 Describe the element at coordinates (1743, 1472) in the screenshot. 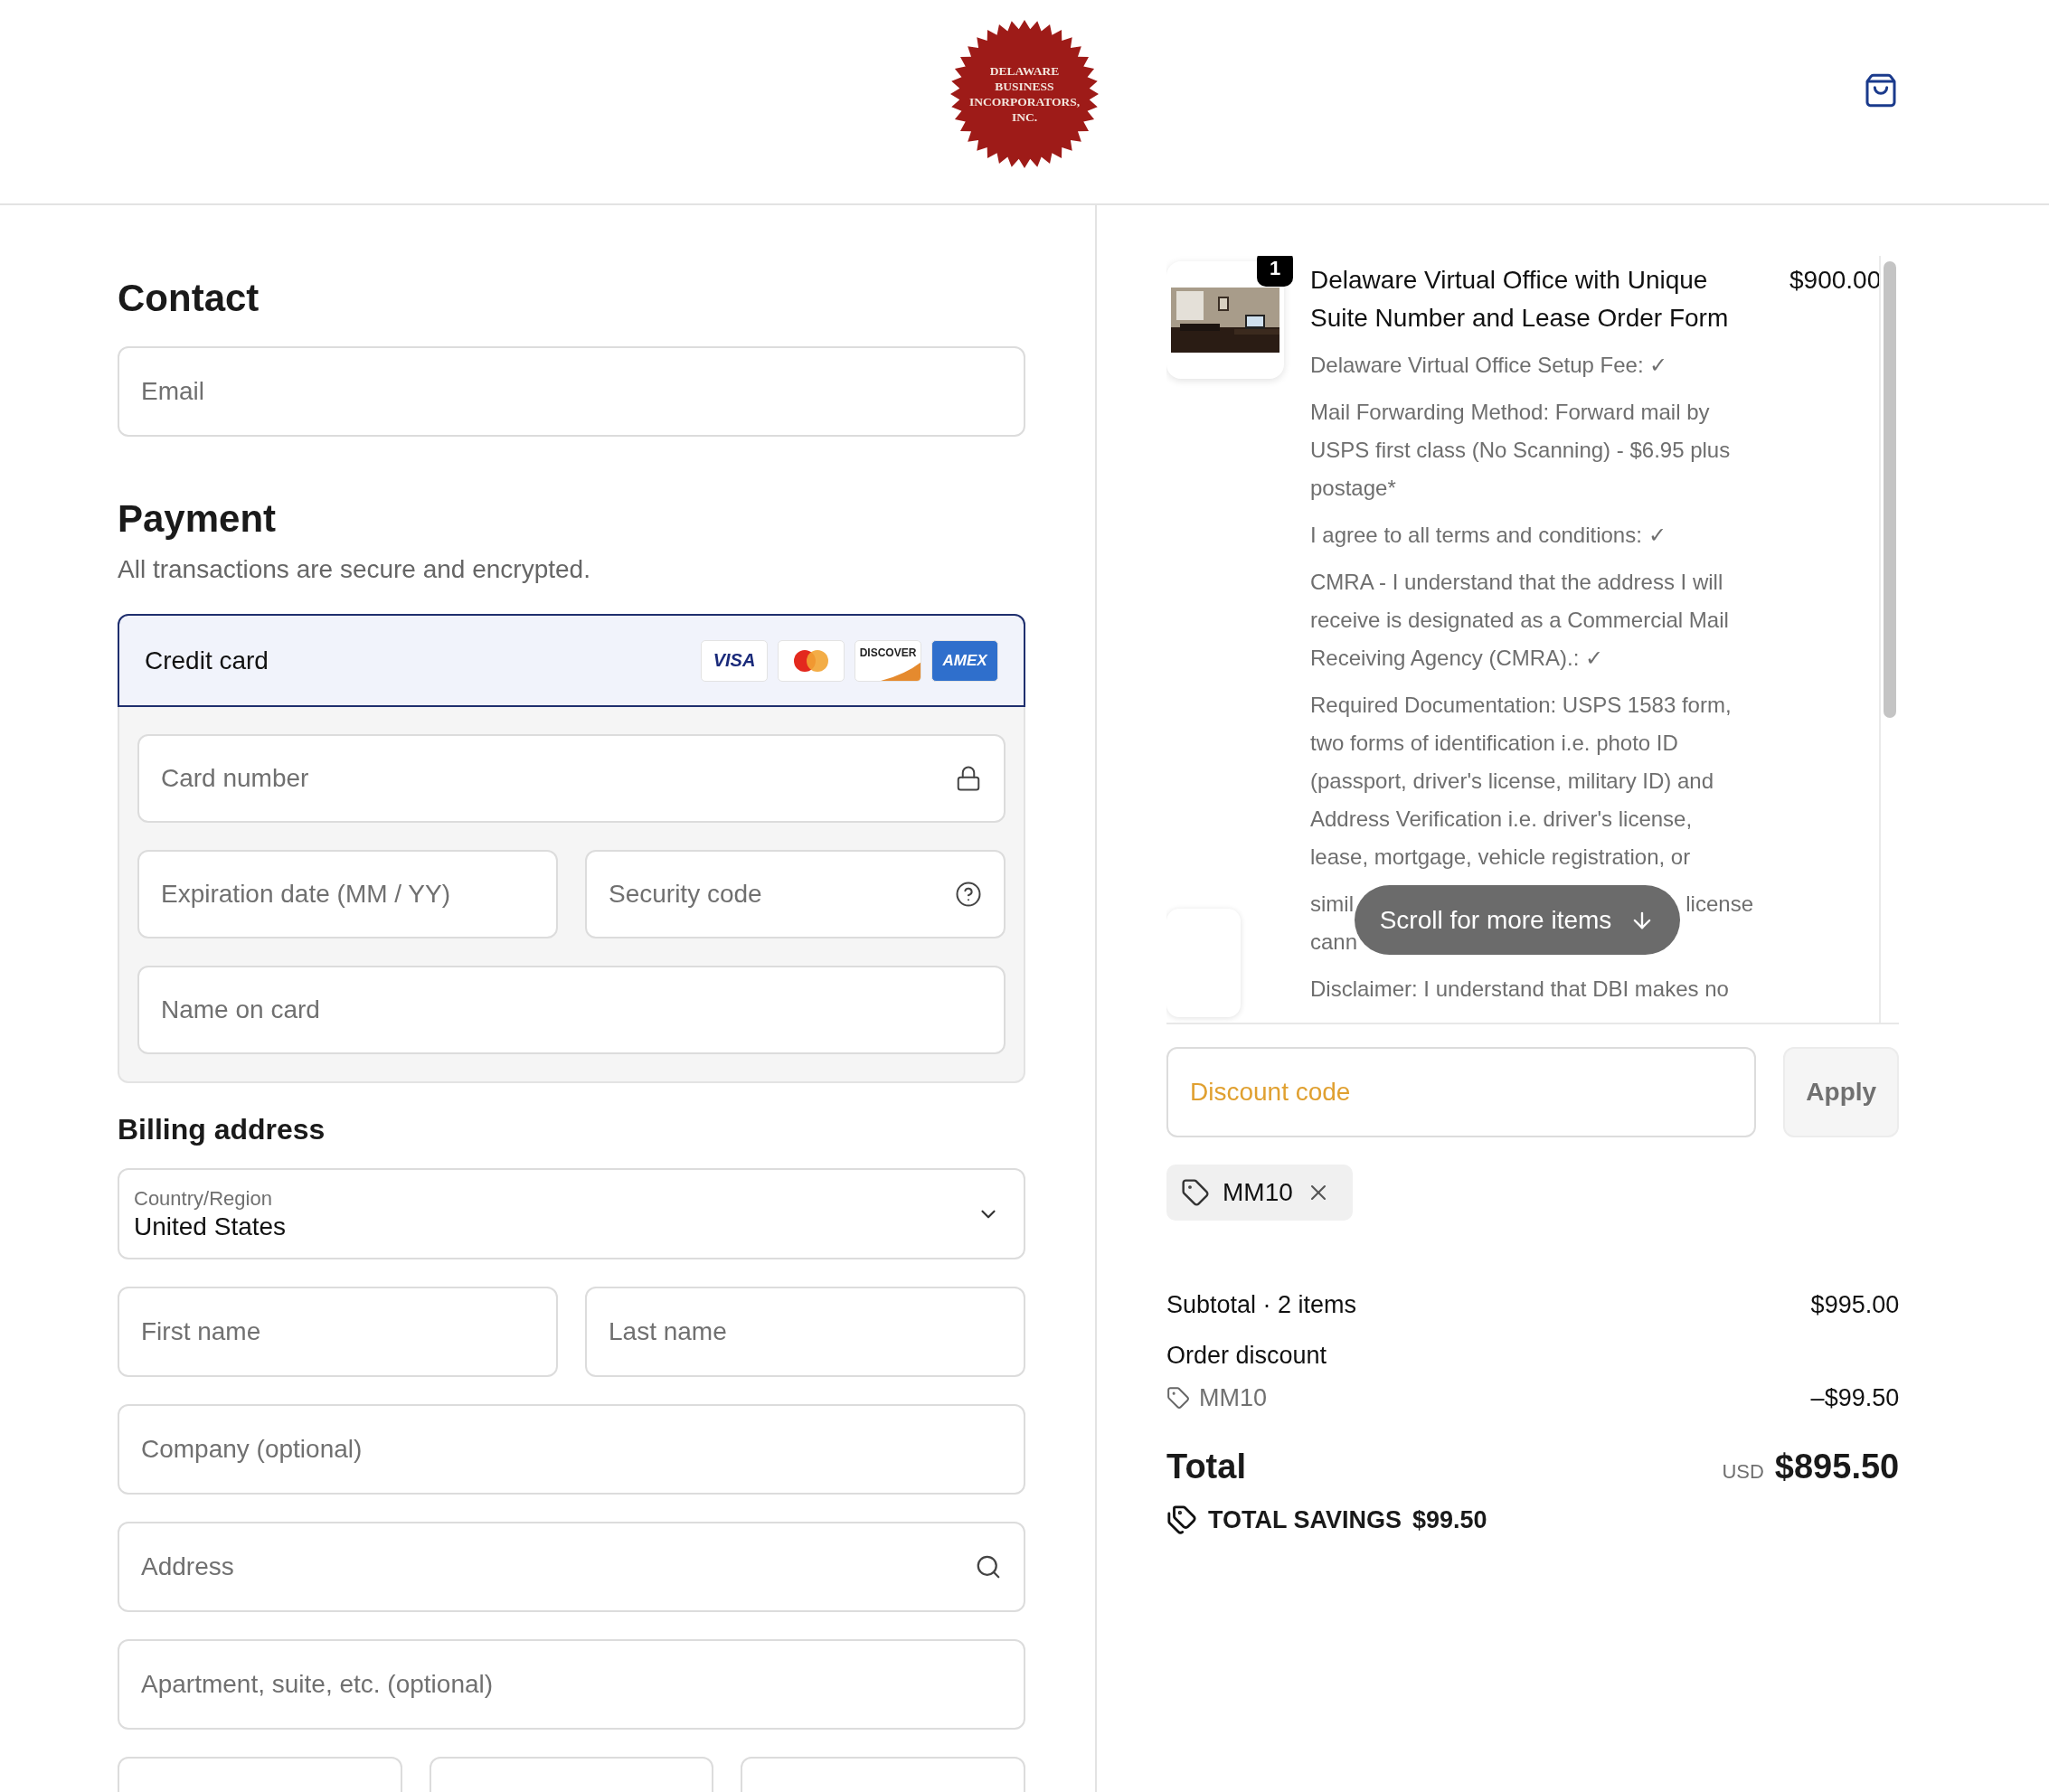

I see `currency-code: USD` at that location.